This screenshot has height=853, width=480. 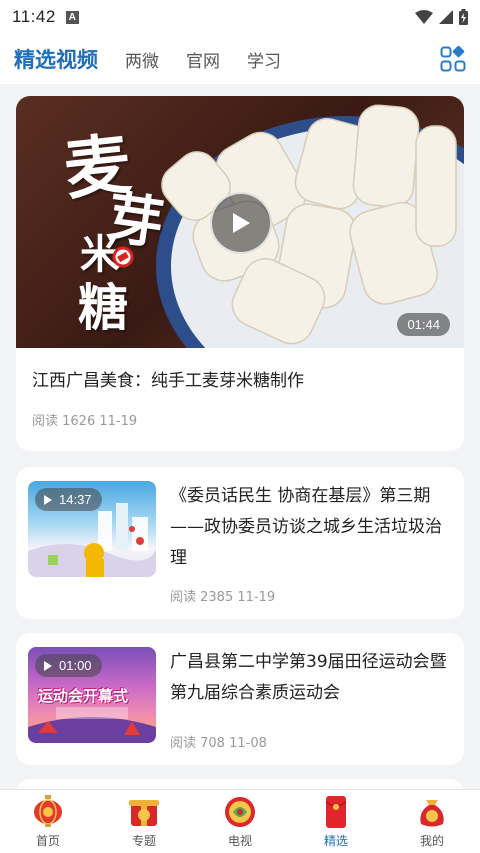 What do you see at coordinates (453, 59) in the screenshot?
I see `grid-icon` at bounding box center [453, 59].